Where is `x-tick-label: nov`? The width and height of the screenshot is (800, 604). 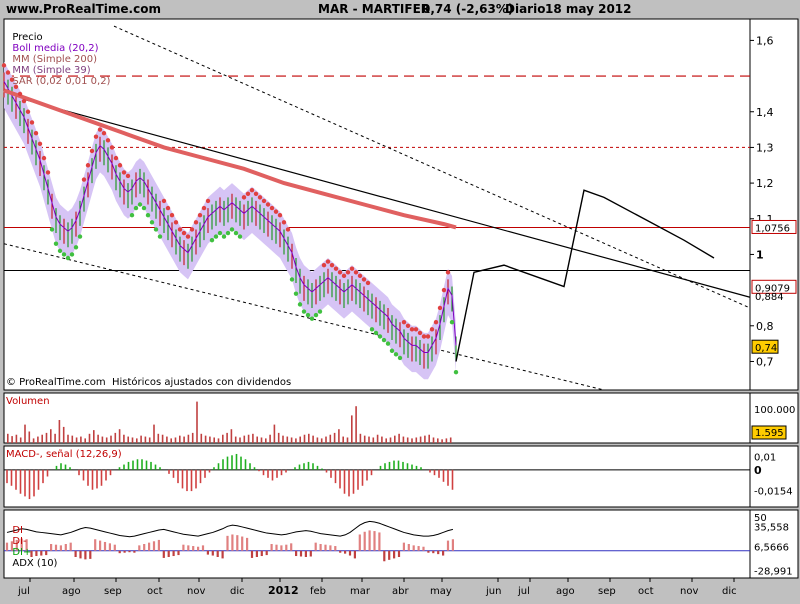
x-tick-label: nov is located at coordinates (689, 591).